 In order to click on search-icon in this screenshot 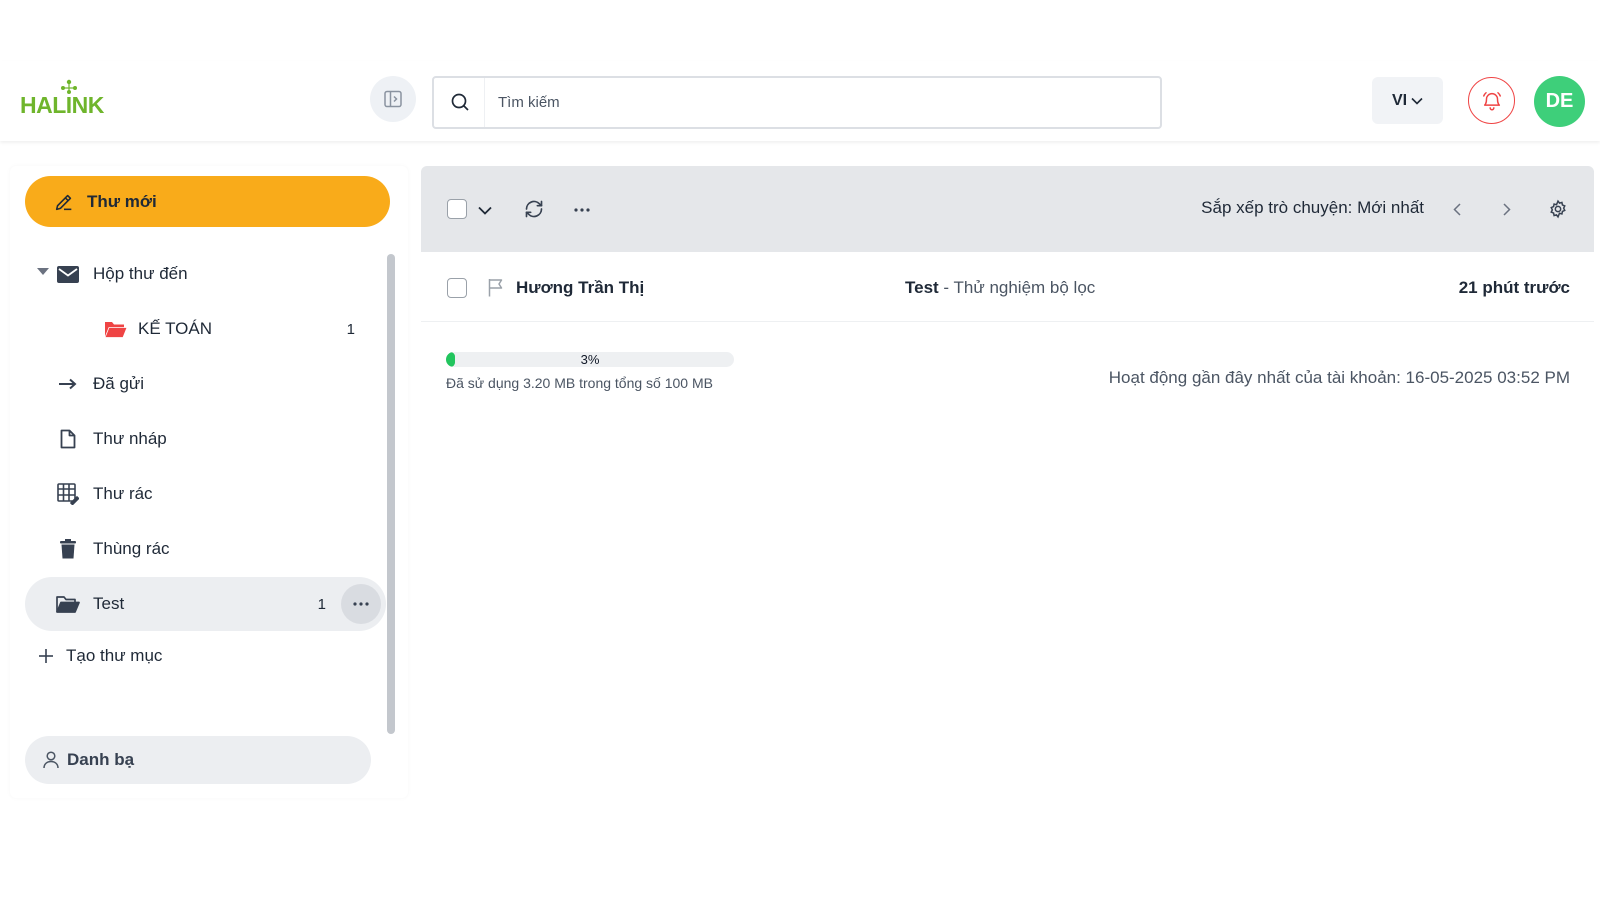, I will do `click(460, 102)`.